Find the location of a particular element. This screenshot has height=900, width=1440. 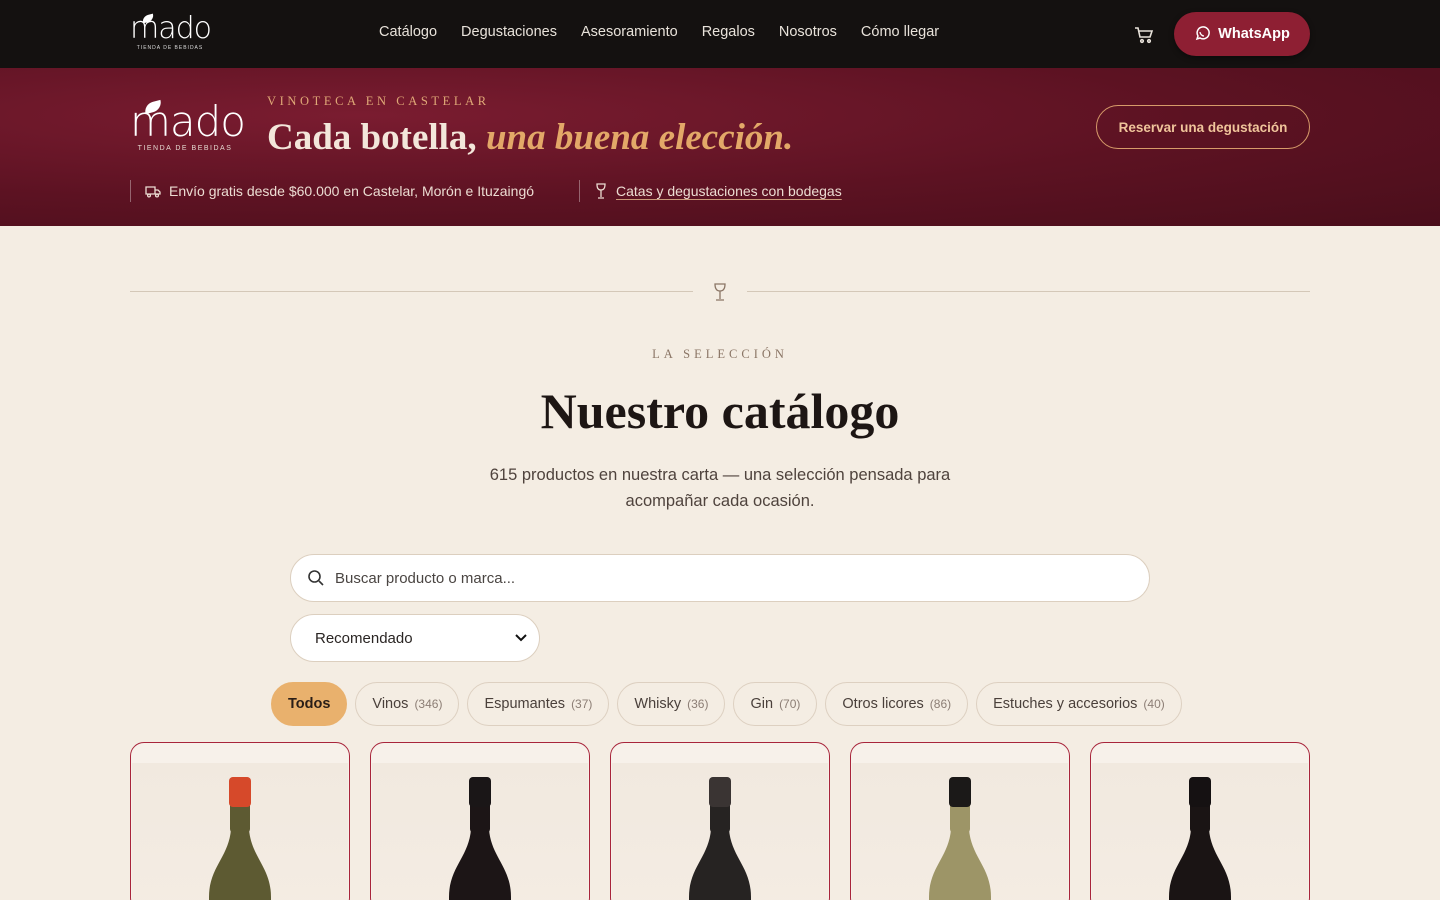

filter-count: (40) is located at coordinates (1154, 704).